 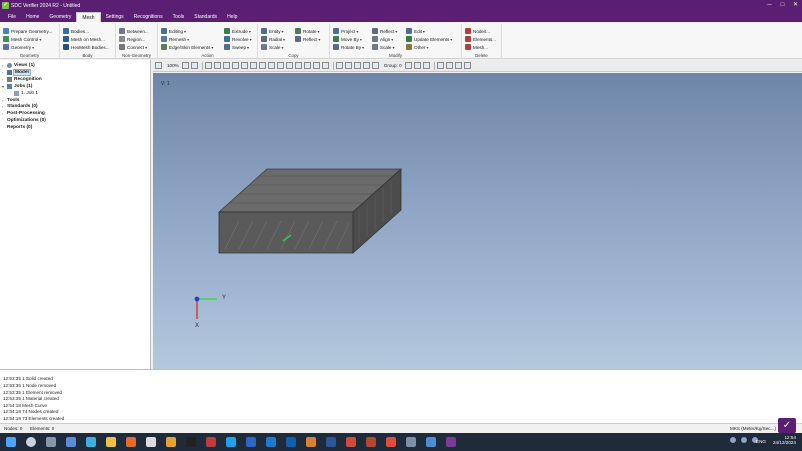 I want to click on connect-button: Connect ▾, so click(x=133, y=47).